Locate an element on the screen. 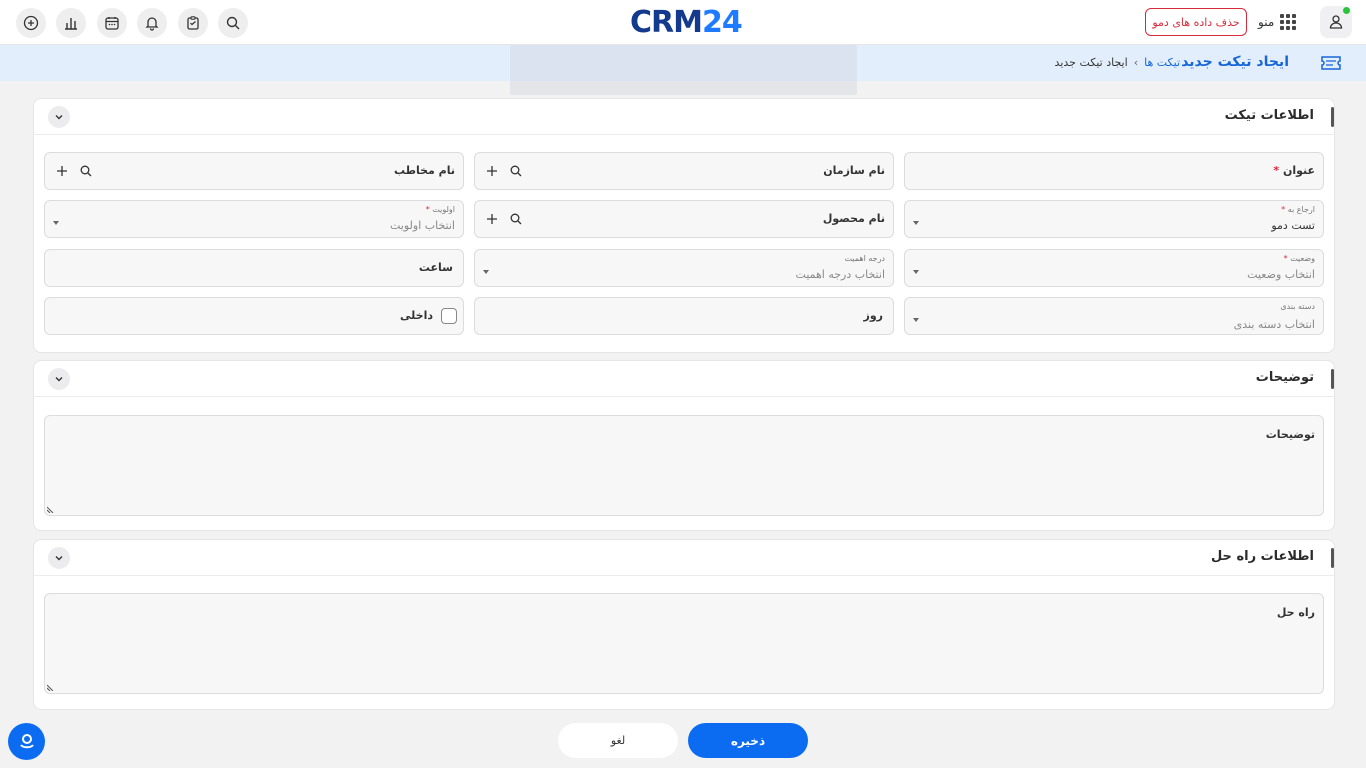 Image resolution: width=1366 pixels, height=768 pixels. assign-label: ارجاع به * is located at coordinates (1298, 209).